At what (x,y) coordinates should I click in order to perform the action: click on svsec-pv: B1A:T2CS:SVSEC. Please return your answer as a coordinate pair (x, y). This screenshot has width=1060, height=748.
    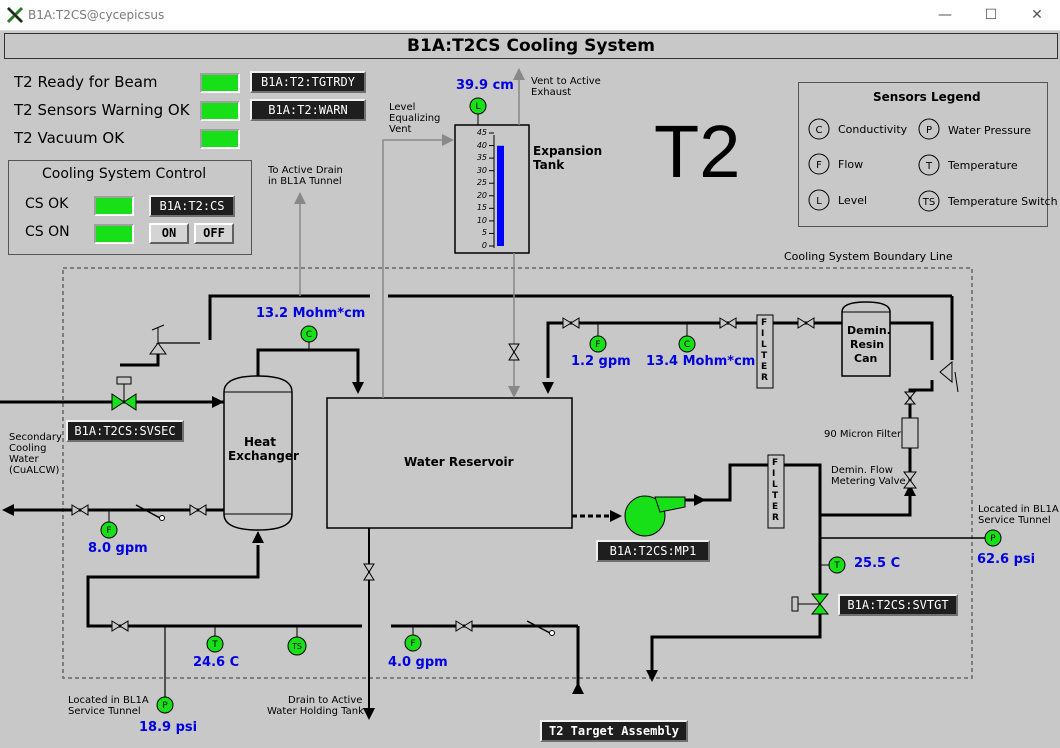
    Looking at the image, I should click on (125, 431).